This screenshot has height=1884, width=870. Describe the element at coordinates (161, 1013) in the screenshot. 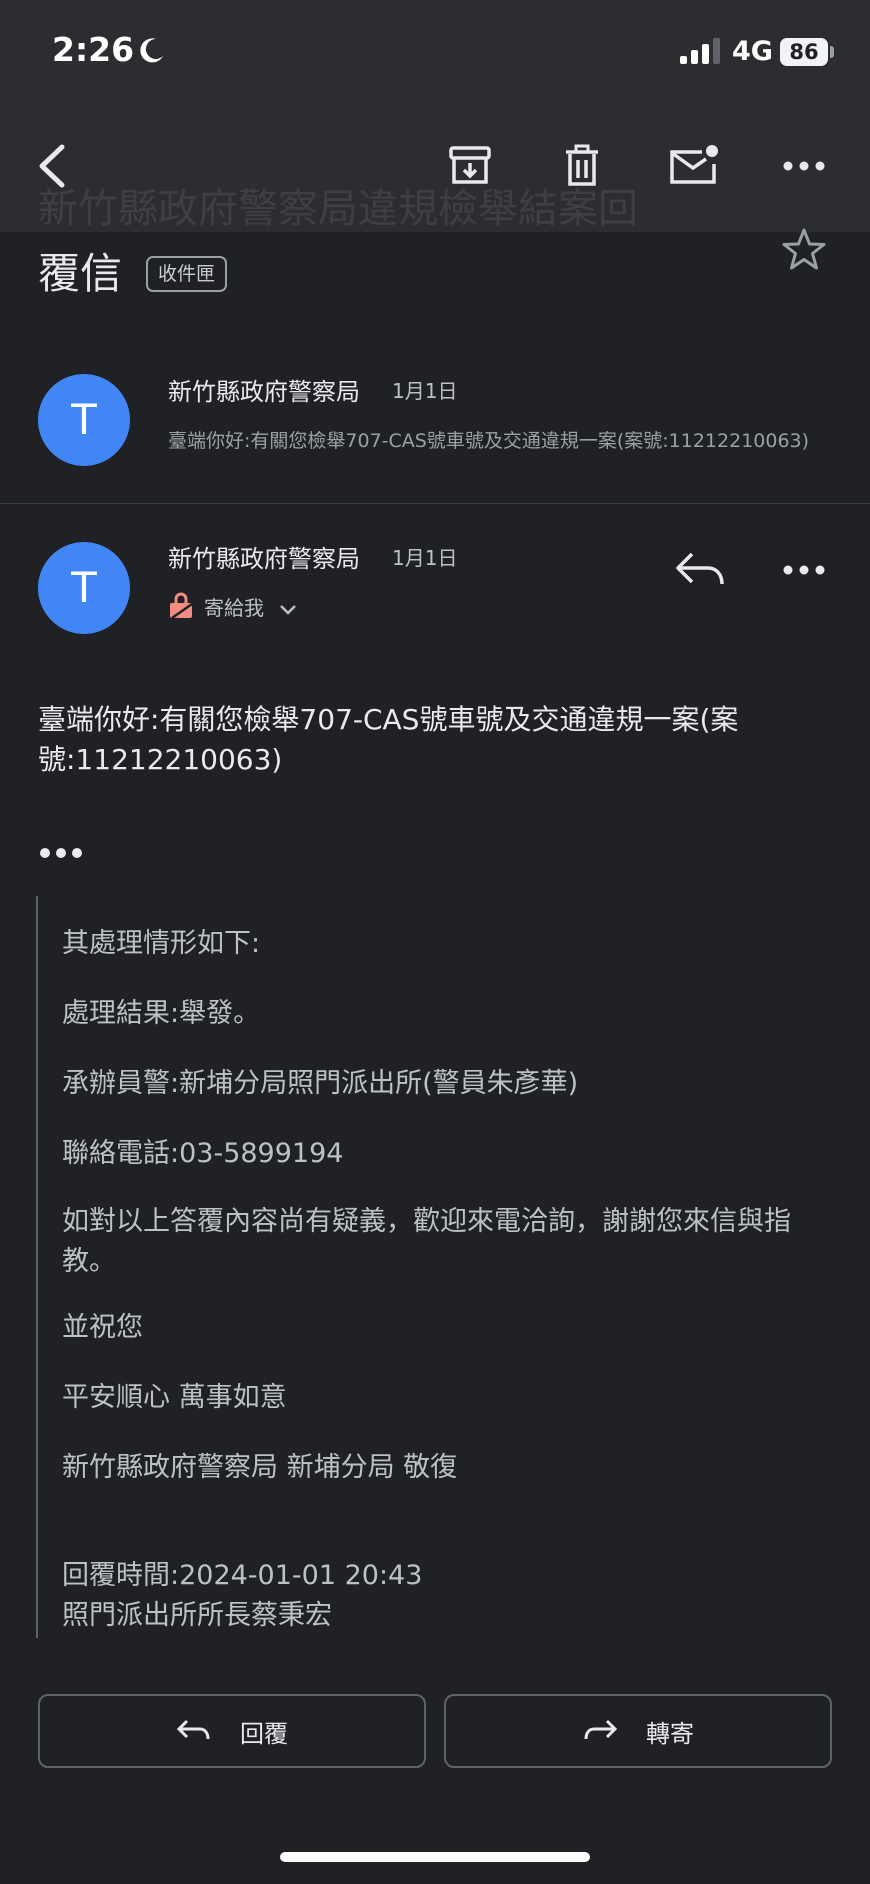

I see `quote-line: 處理結果:舉發。` at that location.